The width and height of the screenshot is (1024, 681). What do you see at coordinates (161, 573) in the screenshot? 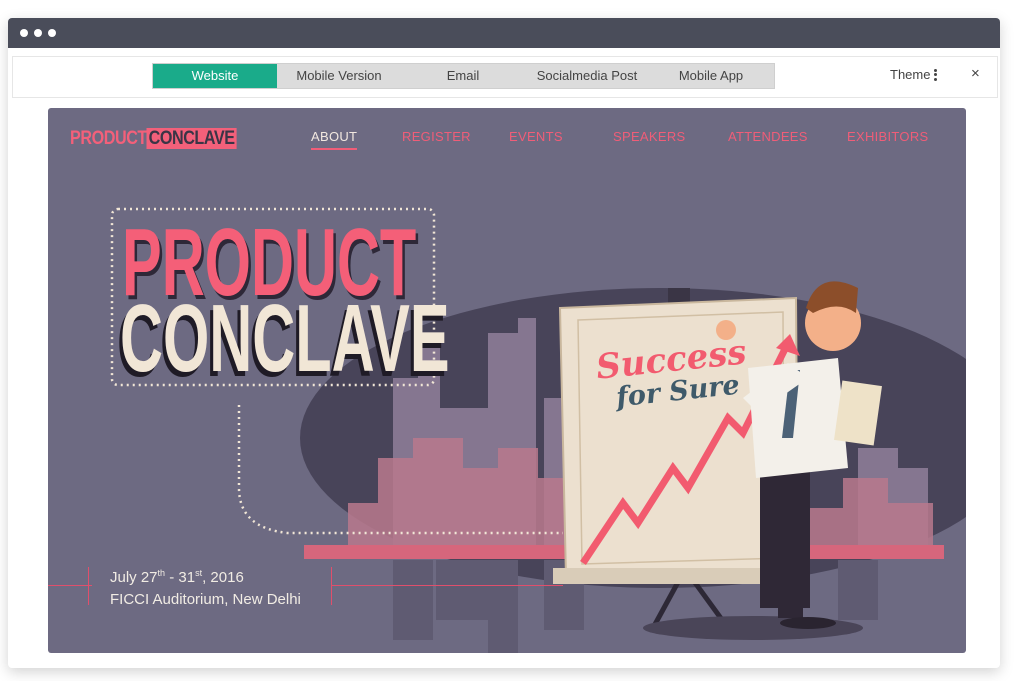
I see `event-date-start-suffix: th` at bounding box center [161, 573].